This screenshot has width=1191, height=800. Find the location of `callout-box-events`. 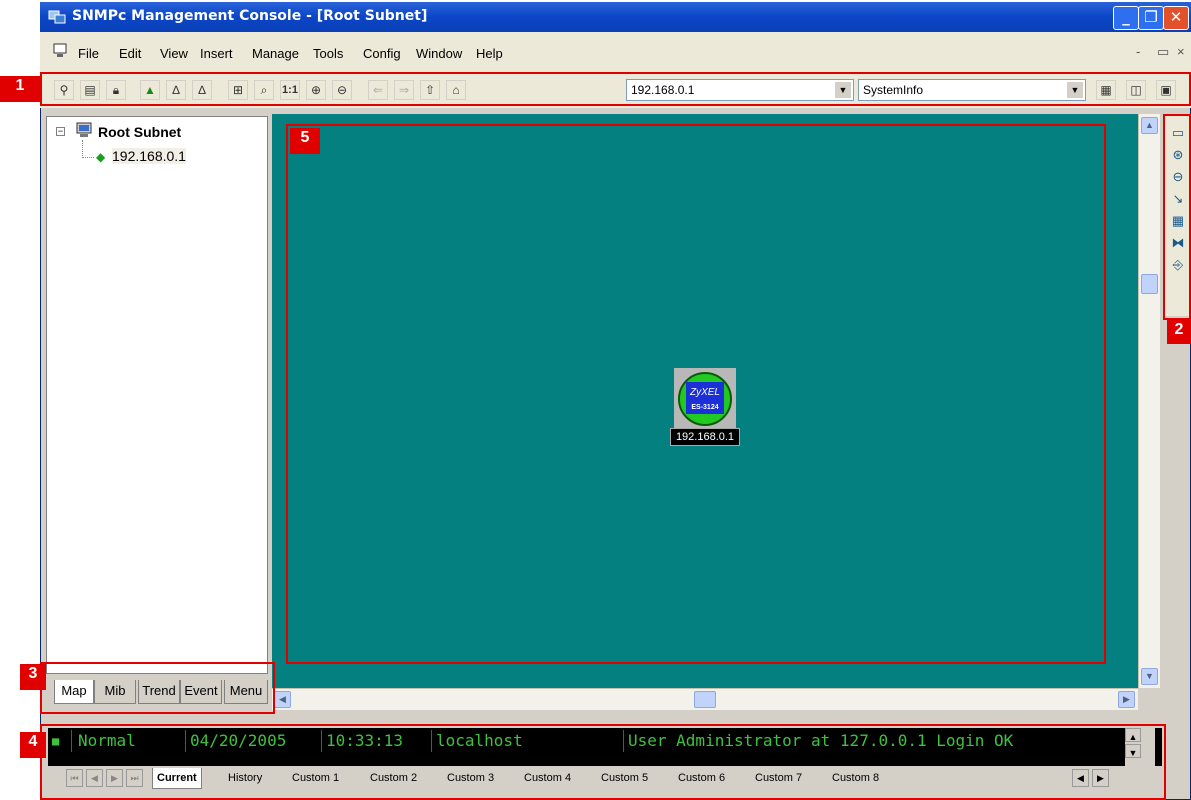

callout-box-events is located at coordinates (603, 762).